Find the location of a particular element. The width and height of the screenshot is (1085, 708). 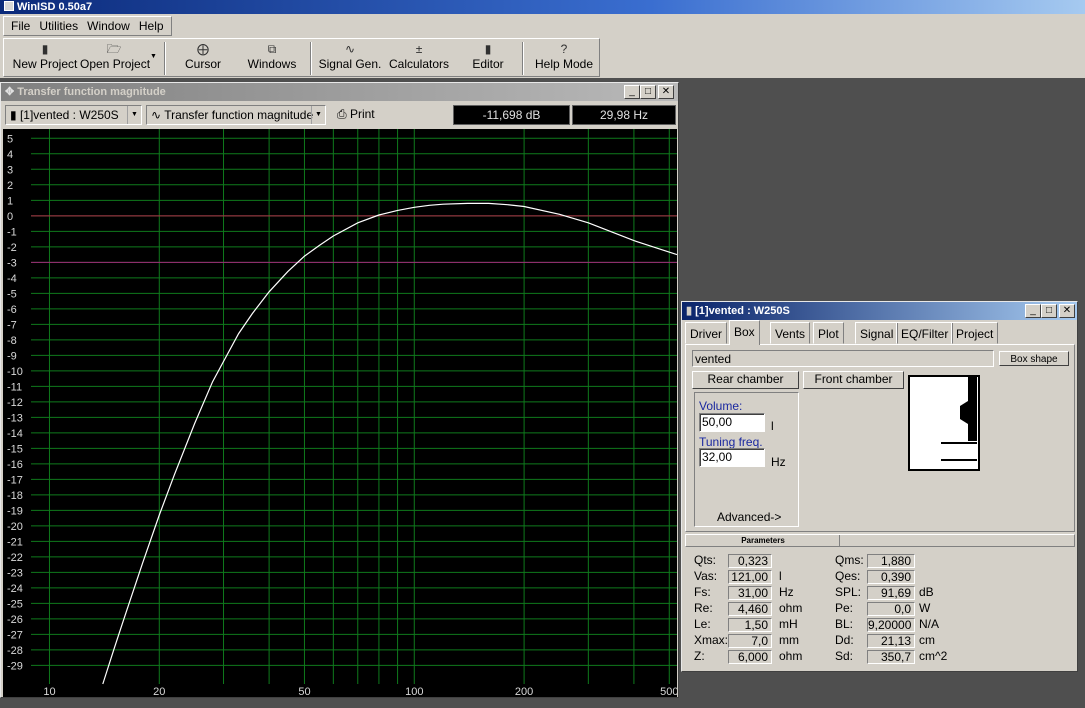

param-value-qes: 0,390 is located at coordinates (891, 577).